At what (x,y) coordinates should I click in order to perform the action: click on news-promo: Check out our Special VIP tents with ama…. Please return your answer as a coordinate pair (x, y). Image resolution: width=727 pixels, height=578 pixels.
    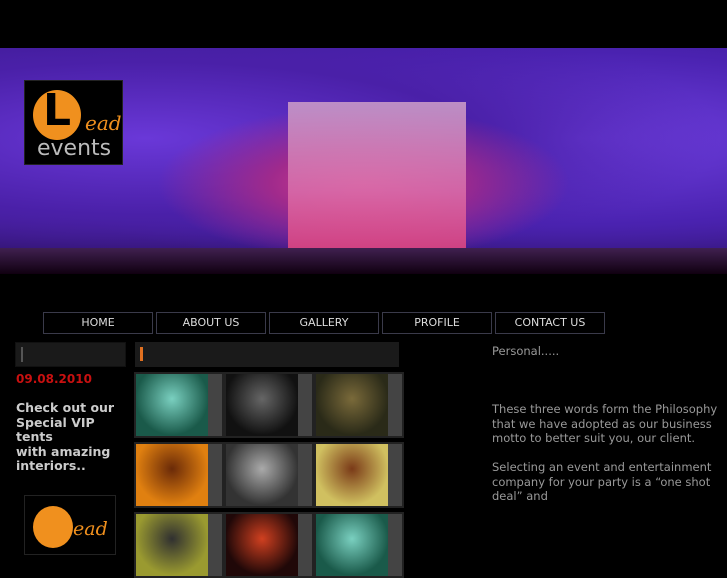
    Looking at the image, I should click on (71, 437).